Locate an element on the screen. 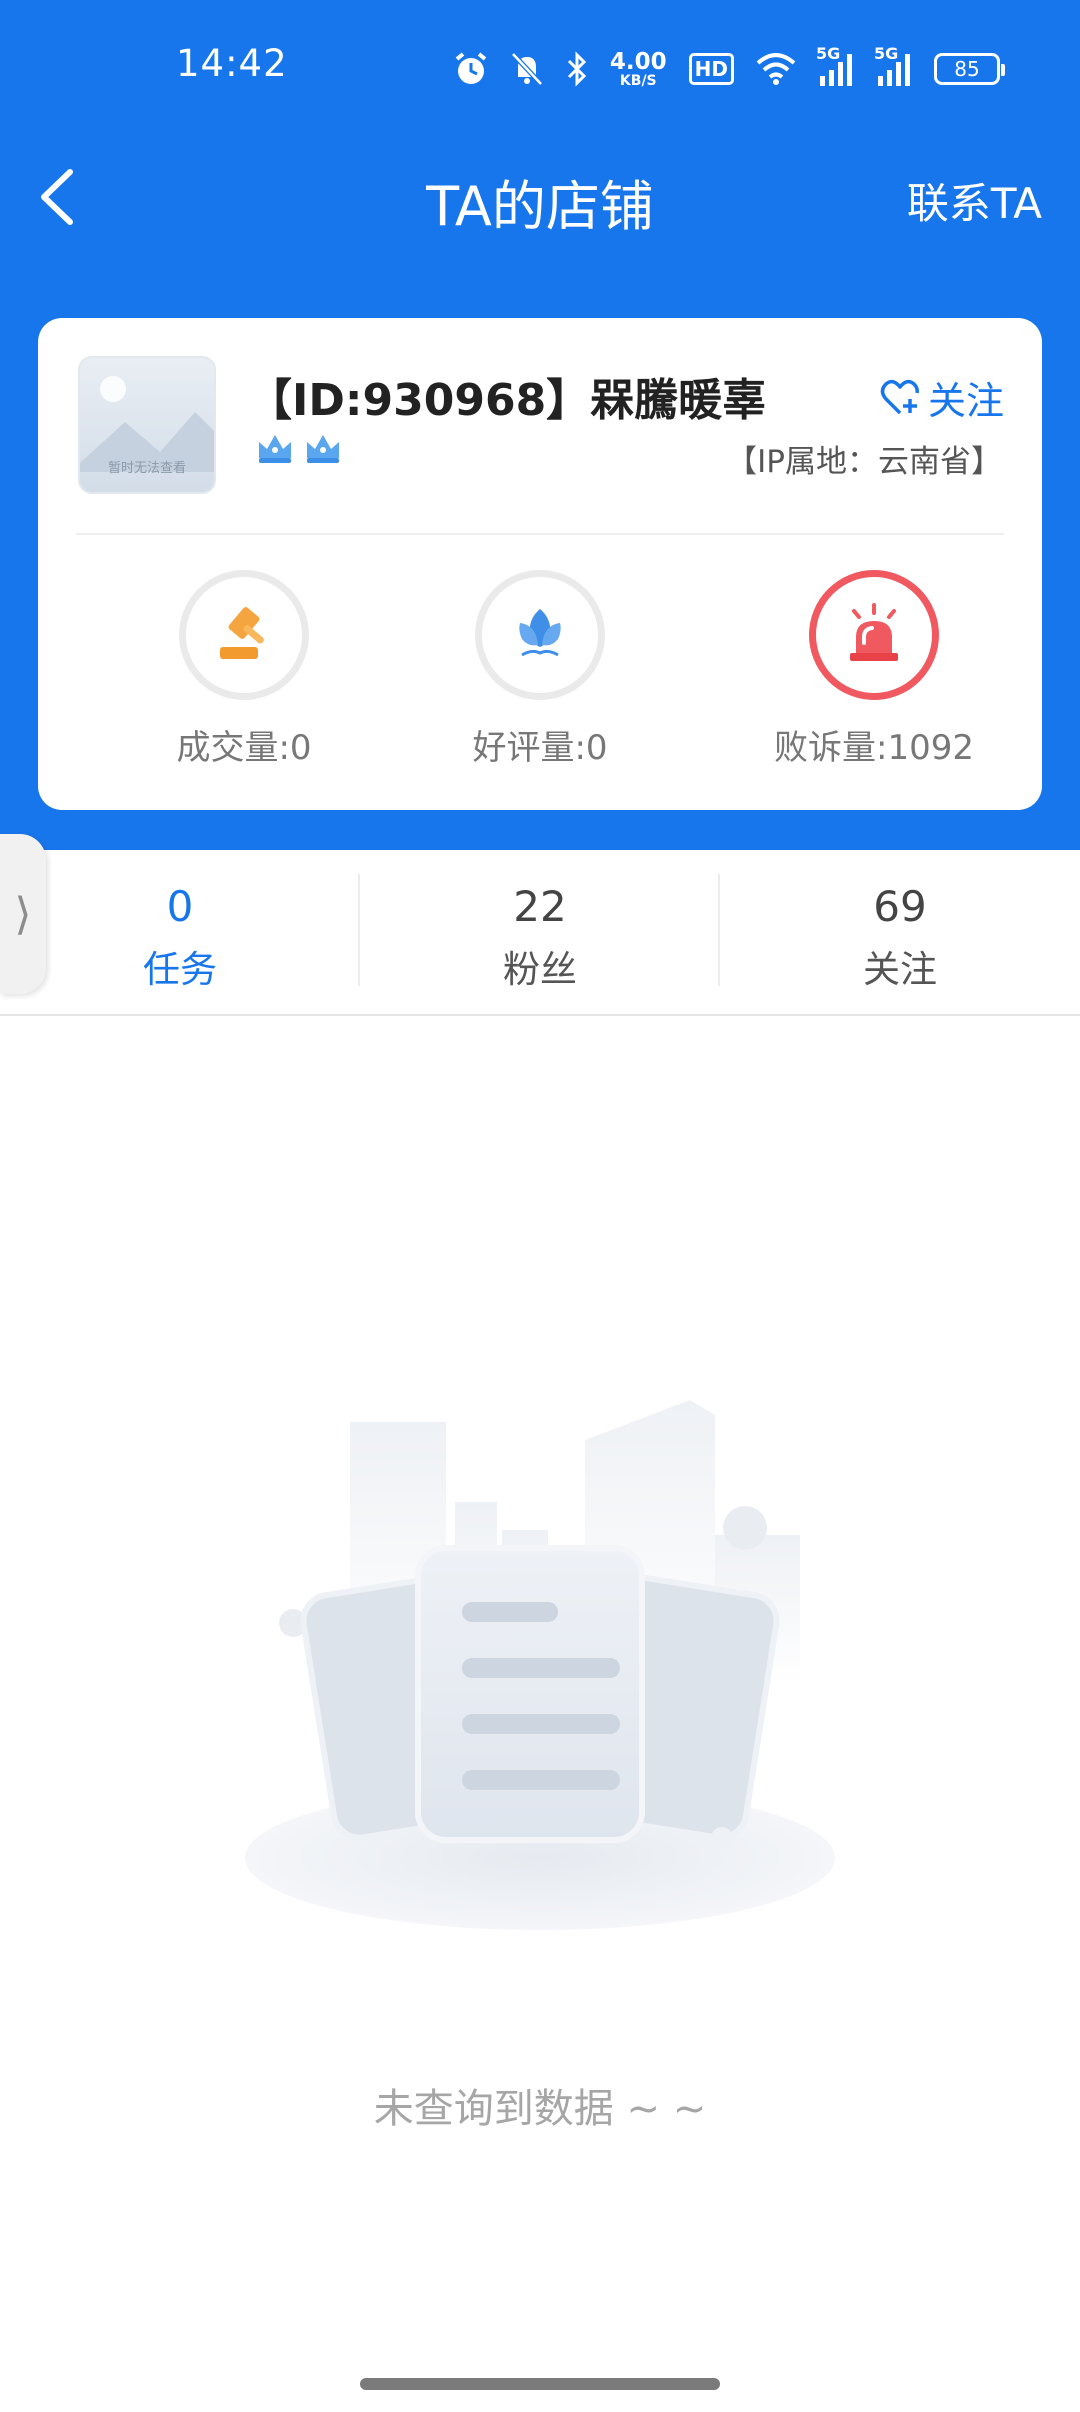 The width and height of the screenshot is (1080, 2412). tab-following: 69 关注 is located at coordinates (900, 934).